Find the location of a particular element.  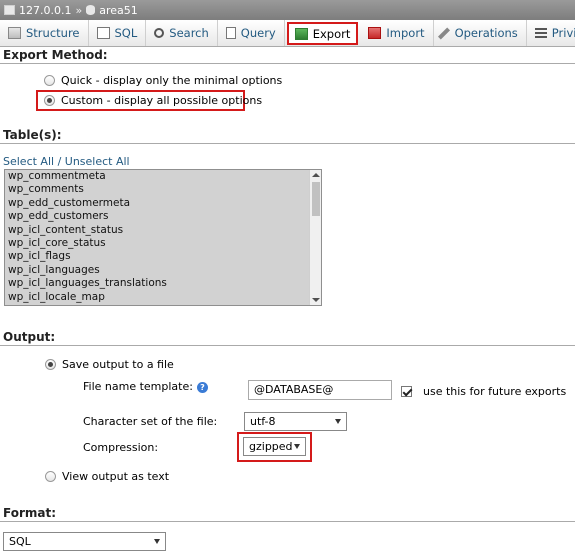

query-icon is located at coordinates (230, 33).